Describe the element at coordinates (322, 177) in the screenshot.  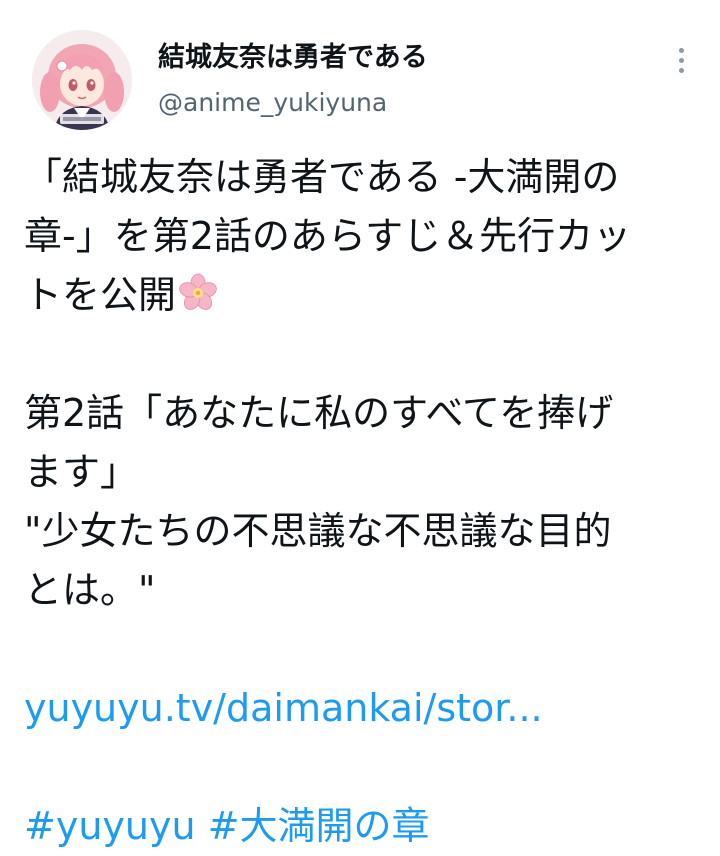
I see `tweet-text-line: 「結城友奈は勇者である -大満開の` at that location.